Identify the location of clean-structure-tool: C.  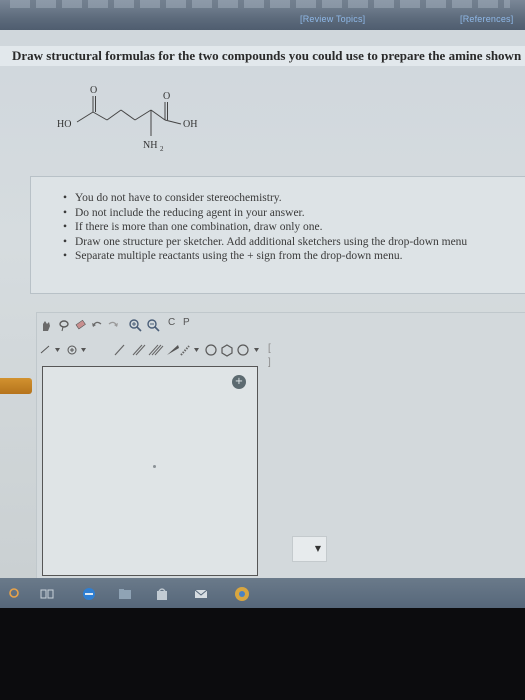
(171, 323).